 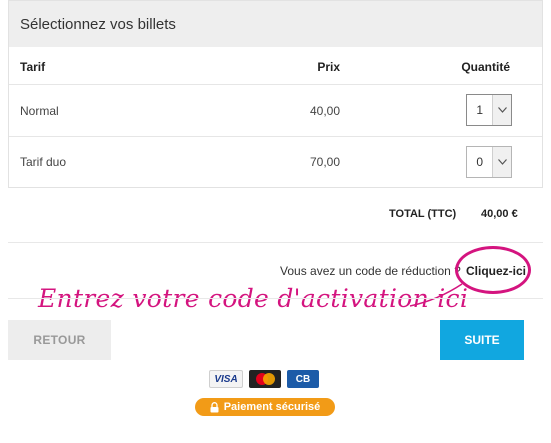 I want to click on next-button: SUITE, so click(x=482, y=340).